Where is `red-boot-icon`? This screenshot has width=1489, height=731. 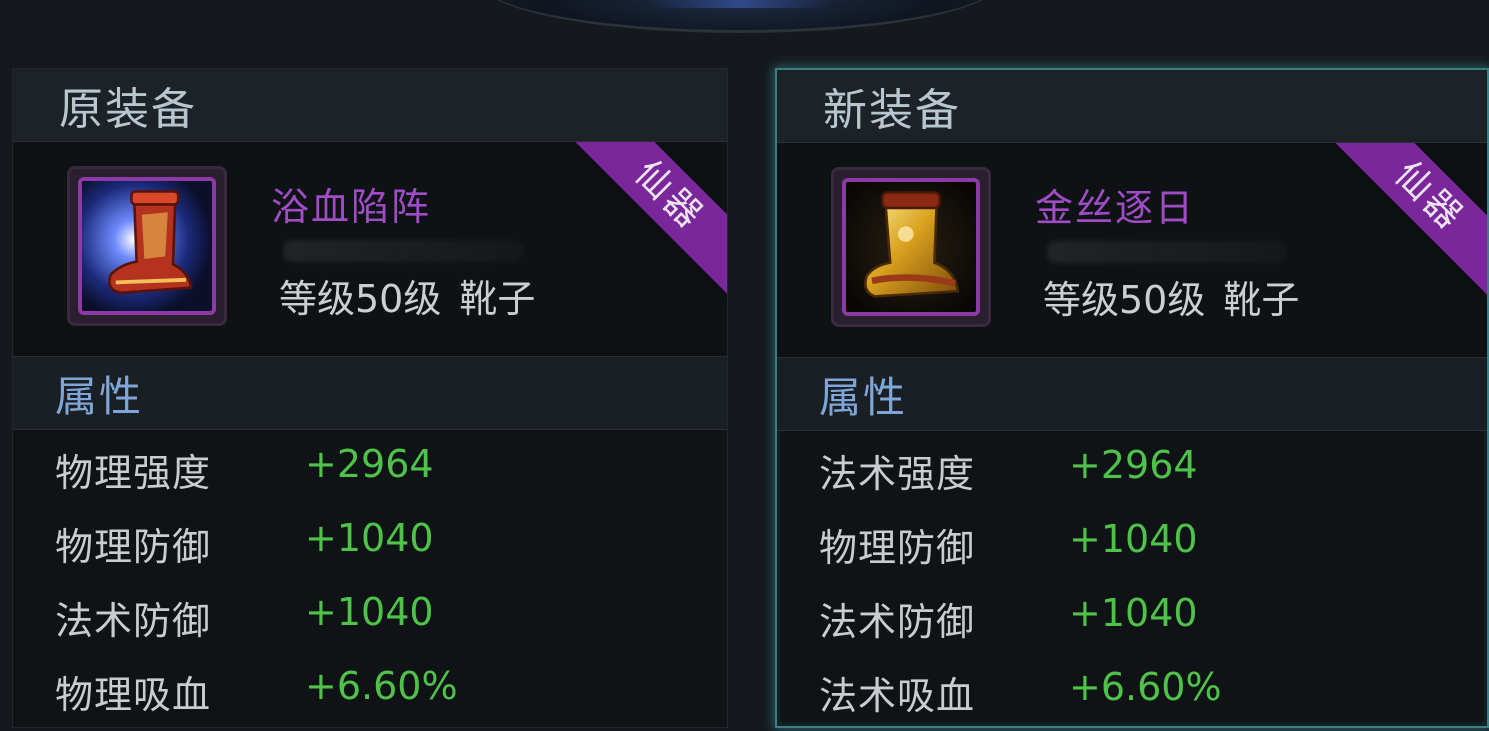 red-boot-icon is located at coordinates (147, 246).